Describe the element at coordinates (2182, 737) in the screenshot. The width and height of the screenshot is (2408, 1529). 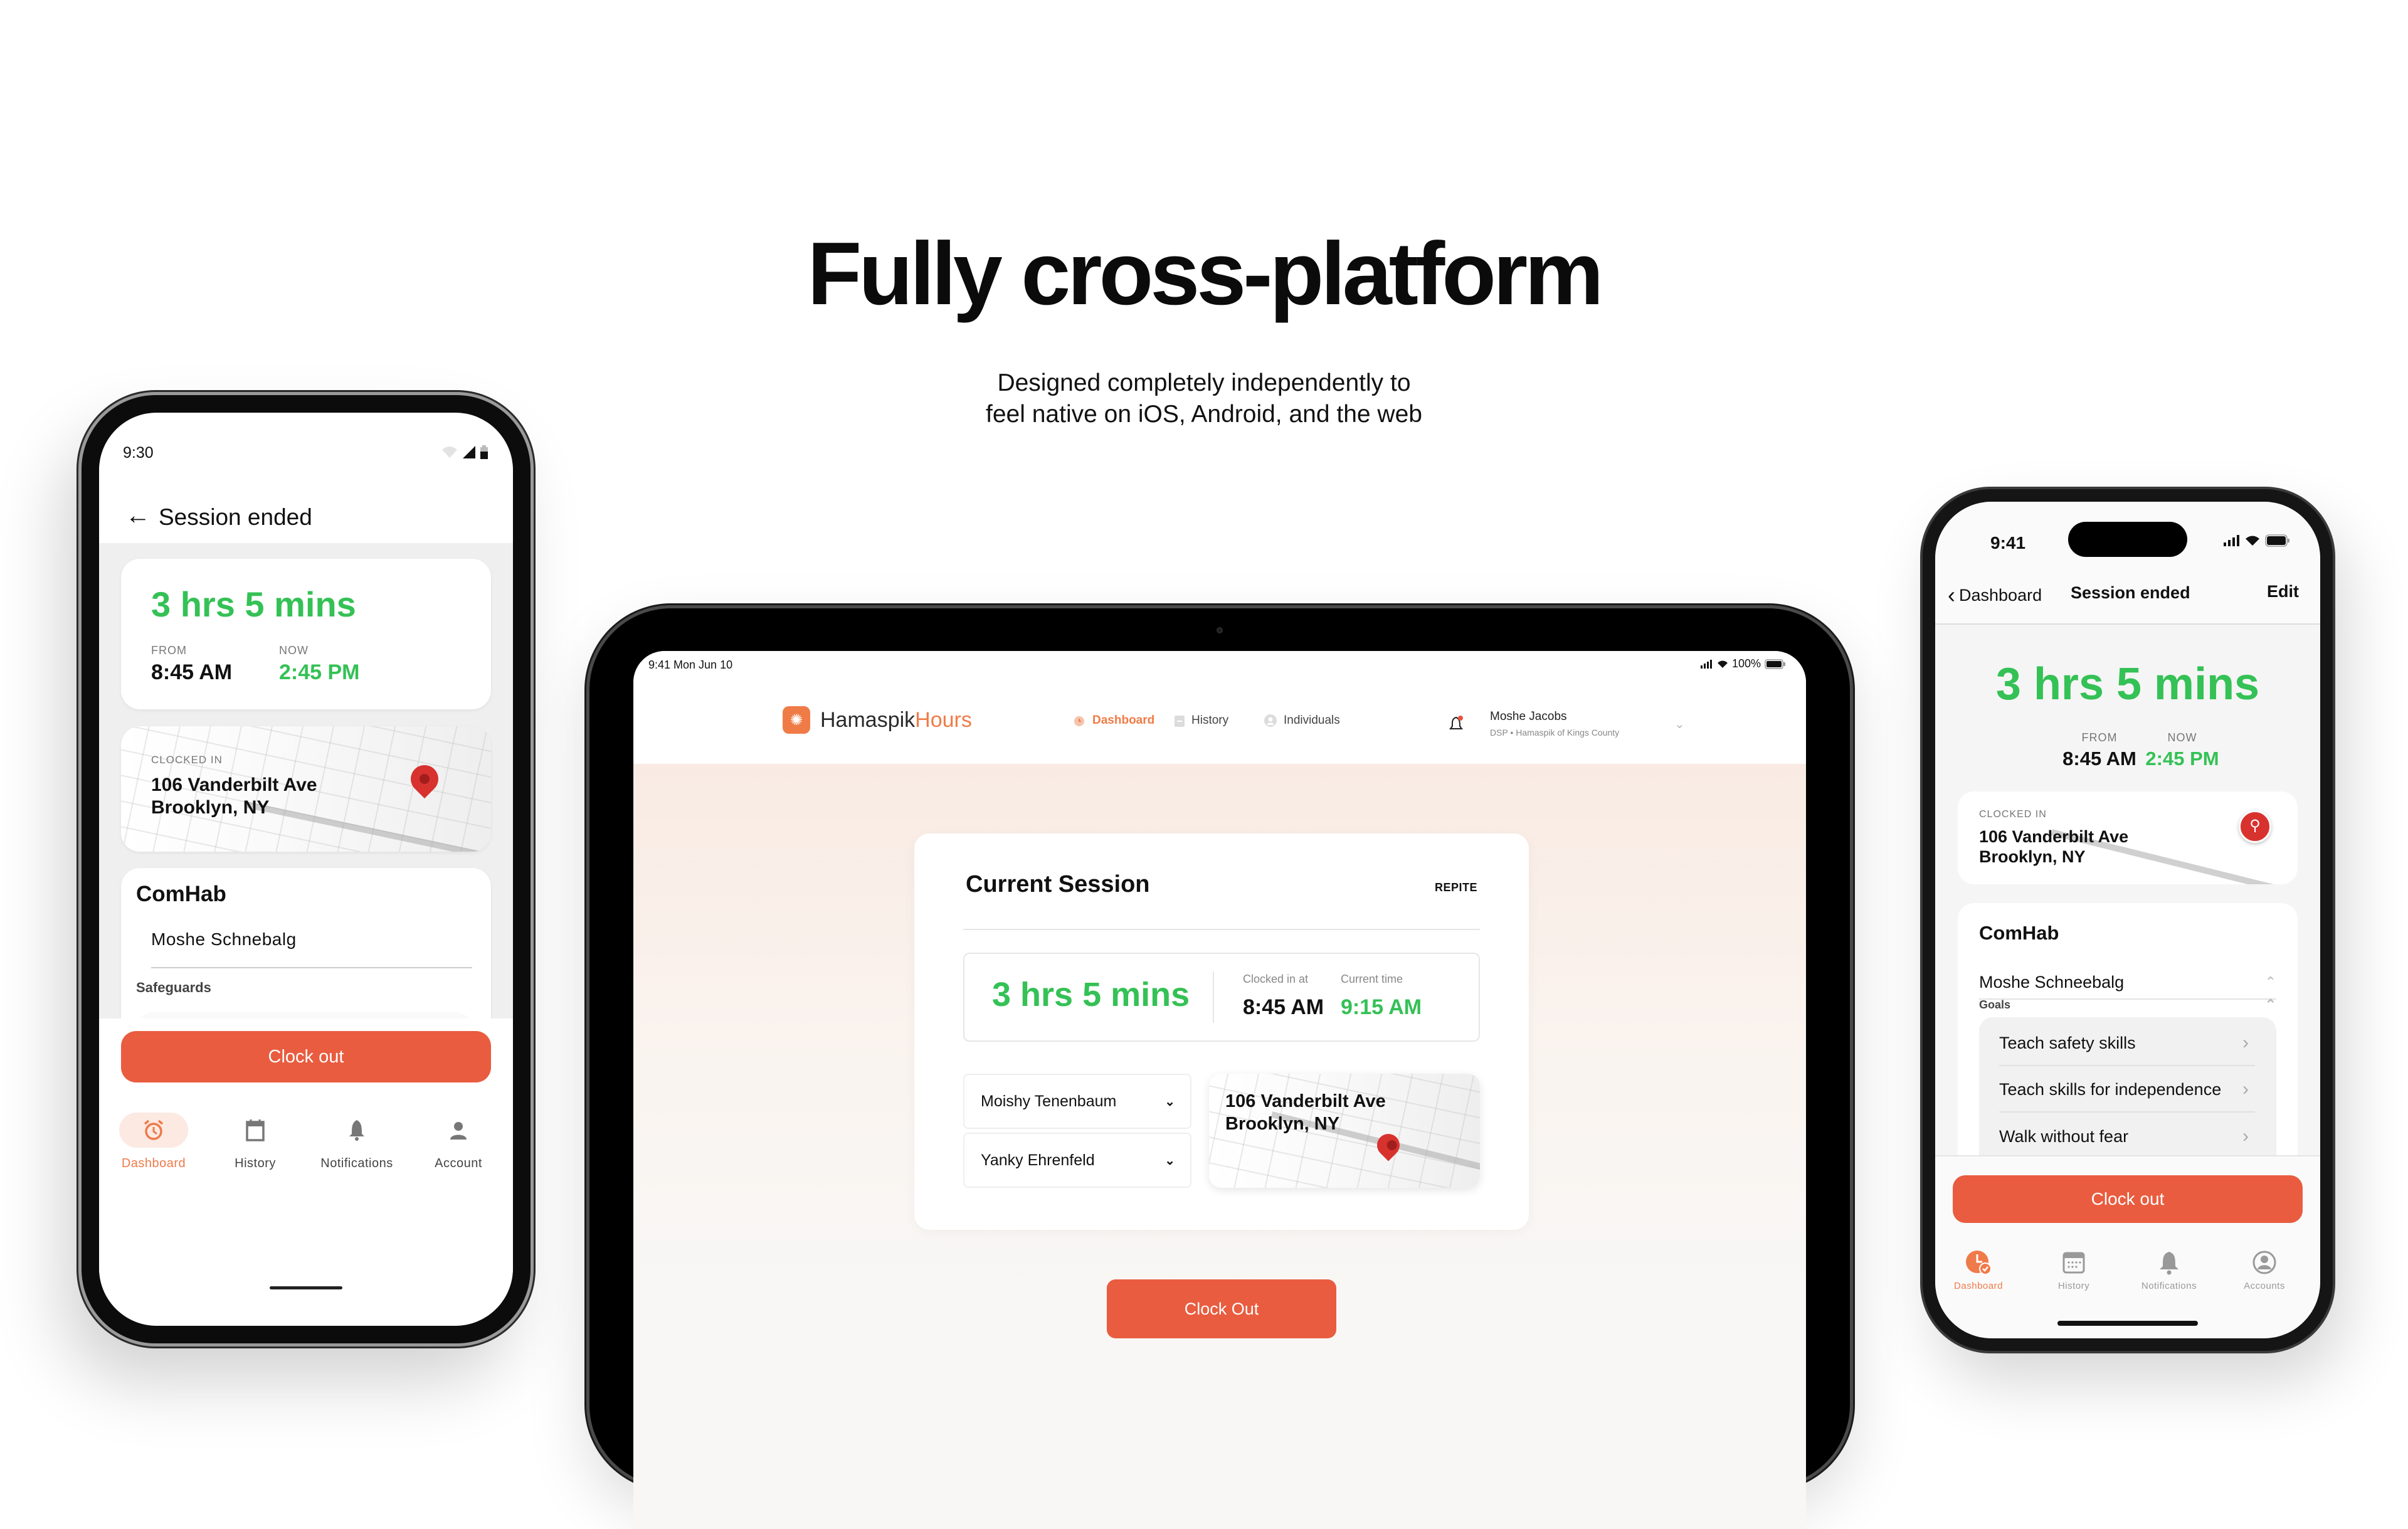
I see `now-label: NOW` at that location.